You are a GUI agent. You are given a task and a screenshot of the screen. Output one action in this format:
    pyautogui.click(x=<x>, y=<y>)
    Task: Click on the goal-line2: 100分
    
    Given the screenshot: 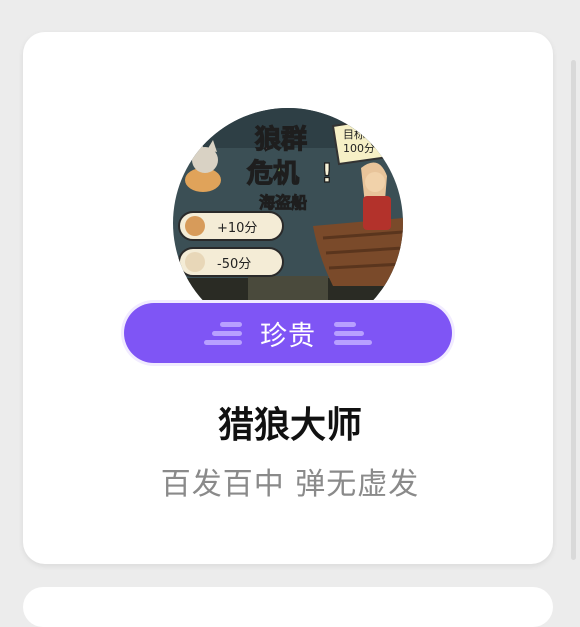 What is the action you would take?
    pyautogui.click(x=359, y=148)
    